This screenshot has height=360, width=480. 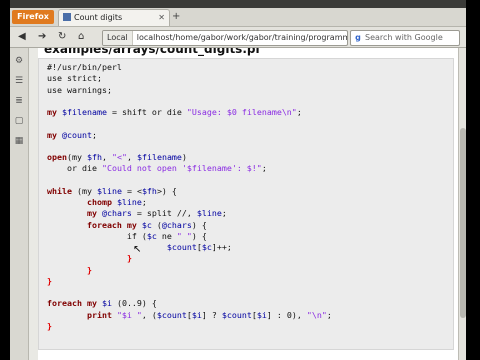 I want to click on search-placeholder: Search with Google, so click(x=404, y=37).